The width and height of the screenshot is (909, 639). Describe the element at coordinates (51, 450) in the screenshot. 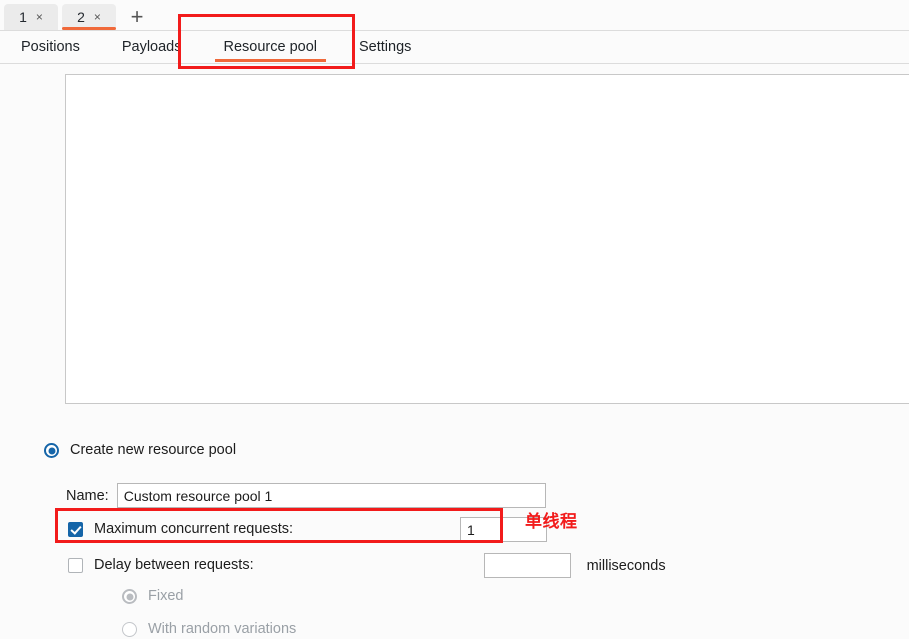

I see `radio-selected-icon` at that location.